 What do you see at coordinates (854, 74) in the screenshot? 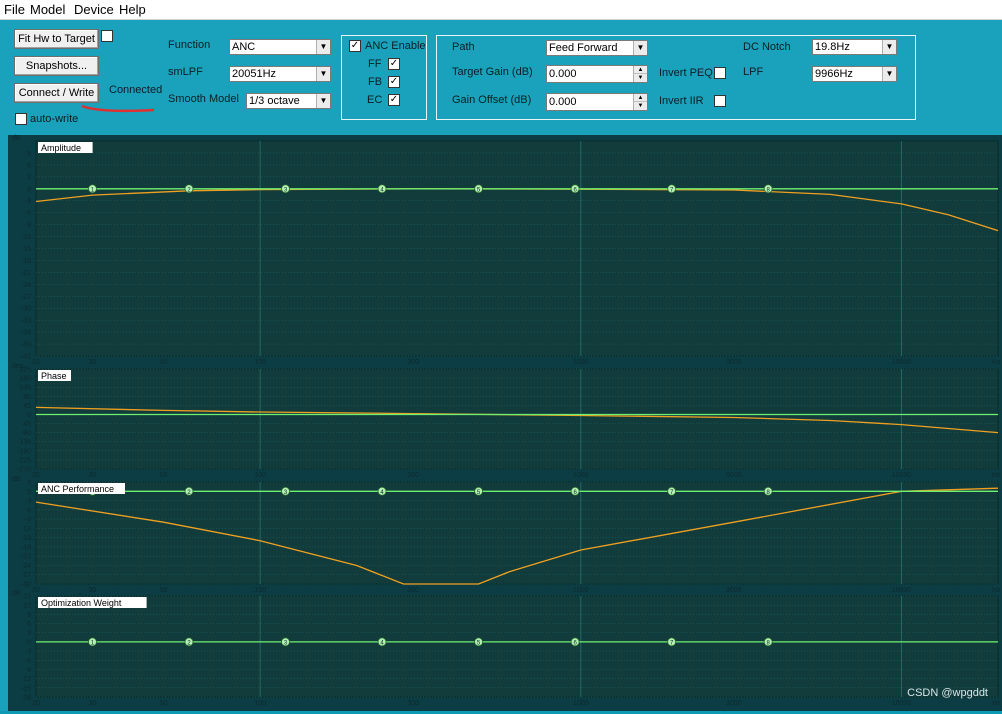
I see `lpf-select: 9966Hz ▼` at bounding box center [854, 74].